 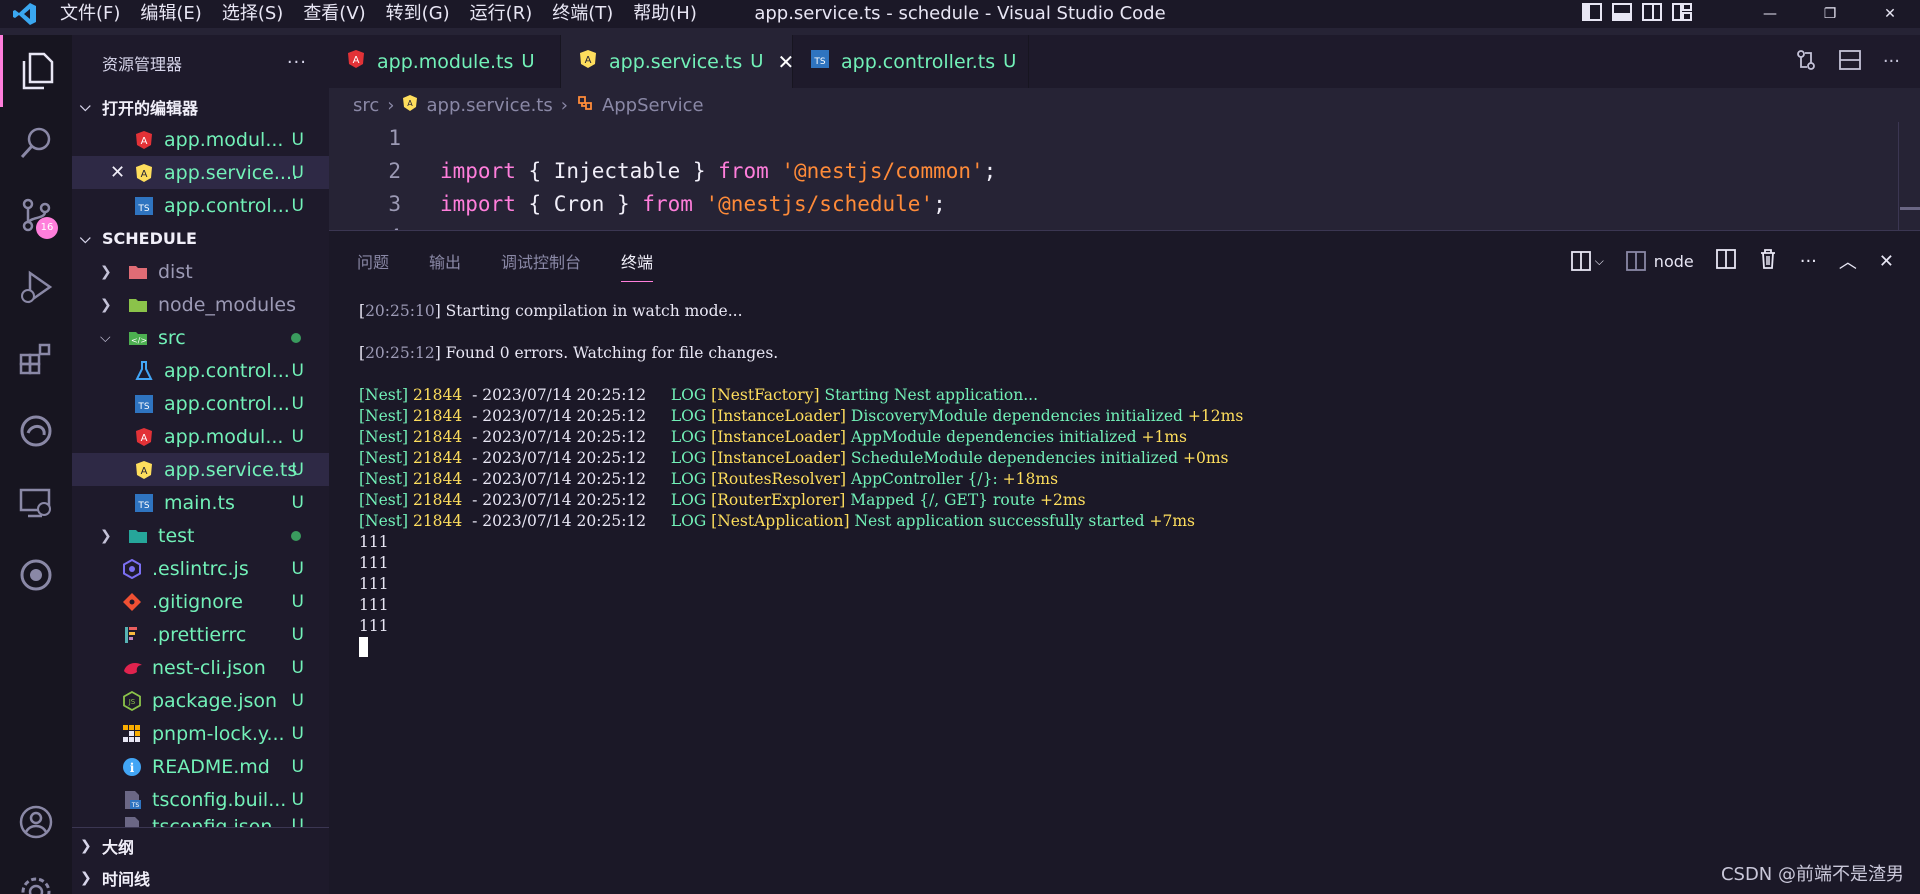 What do you see at coordinates (765, 395) in the screenshot?
I see `log-context: [NestFactory]` at bounding box center [765, 395].